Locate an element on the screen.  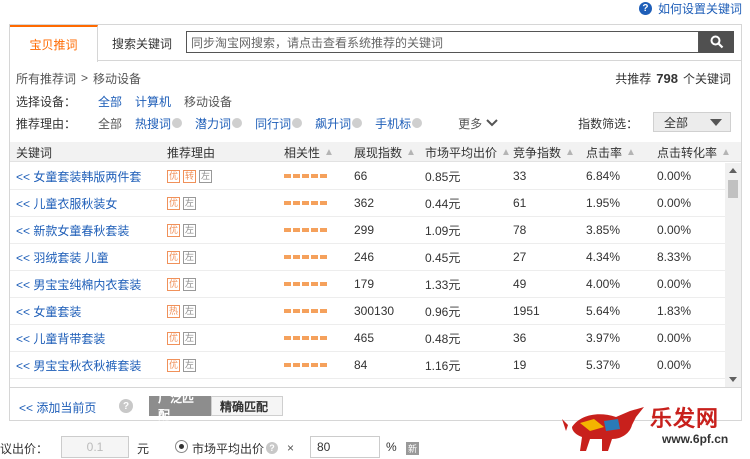
col-reason: 推荐理由 is located at coordinates (191, 152).